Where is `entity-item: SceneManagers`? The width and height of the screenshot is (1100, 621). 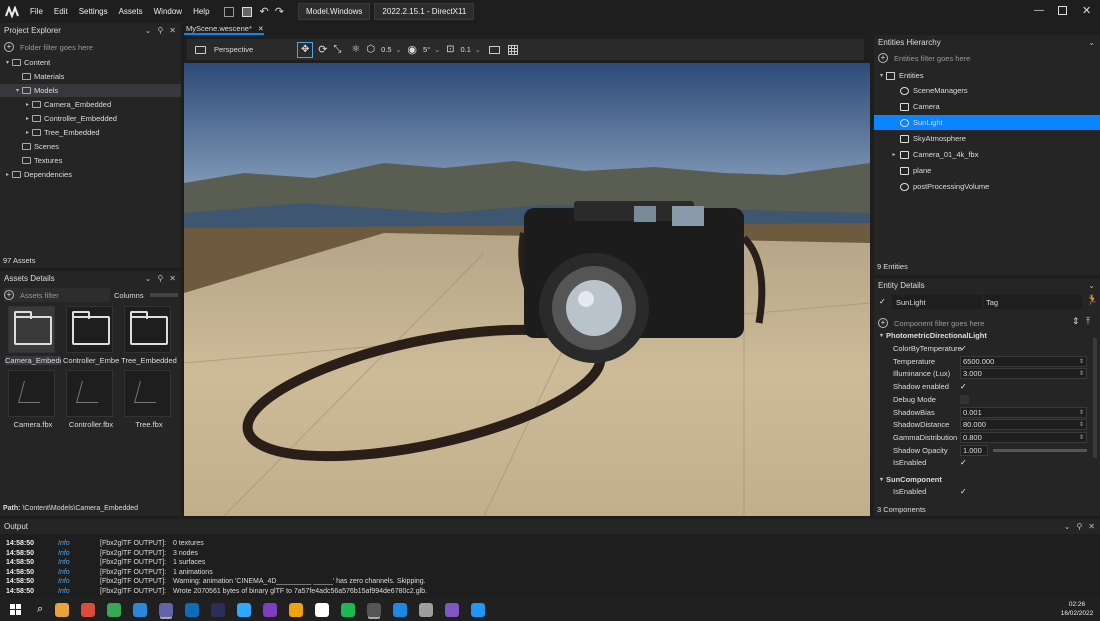
entity-item: SceneManagers is located at coordinates (987, 90).